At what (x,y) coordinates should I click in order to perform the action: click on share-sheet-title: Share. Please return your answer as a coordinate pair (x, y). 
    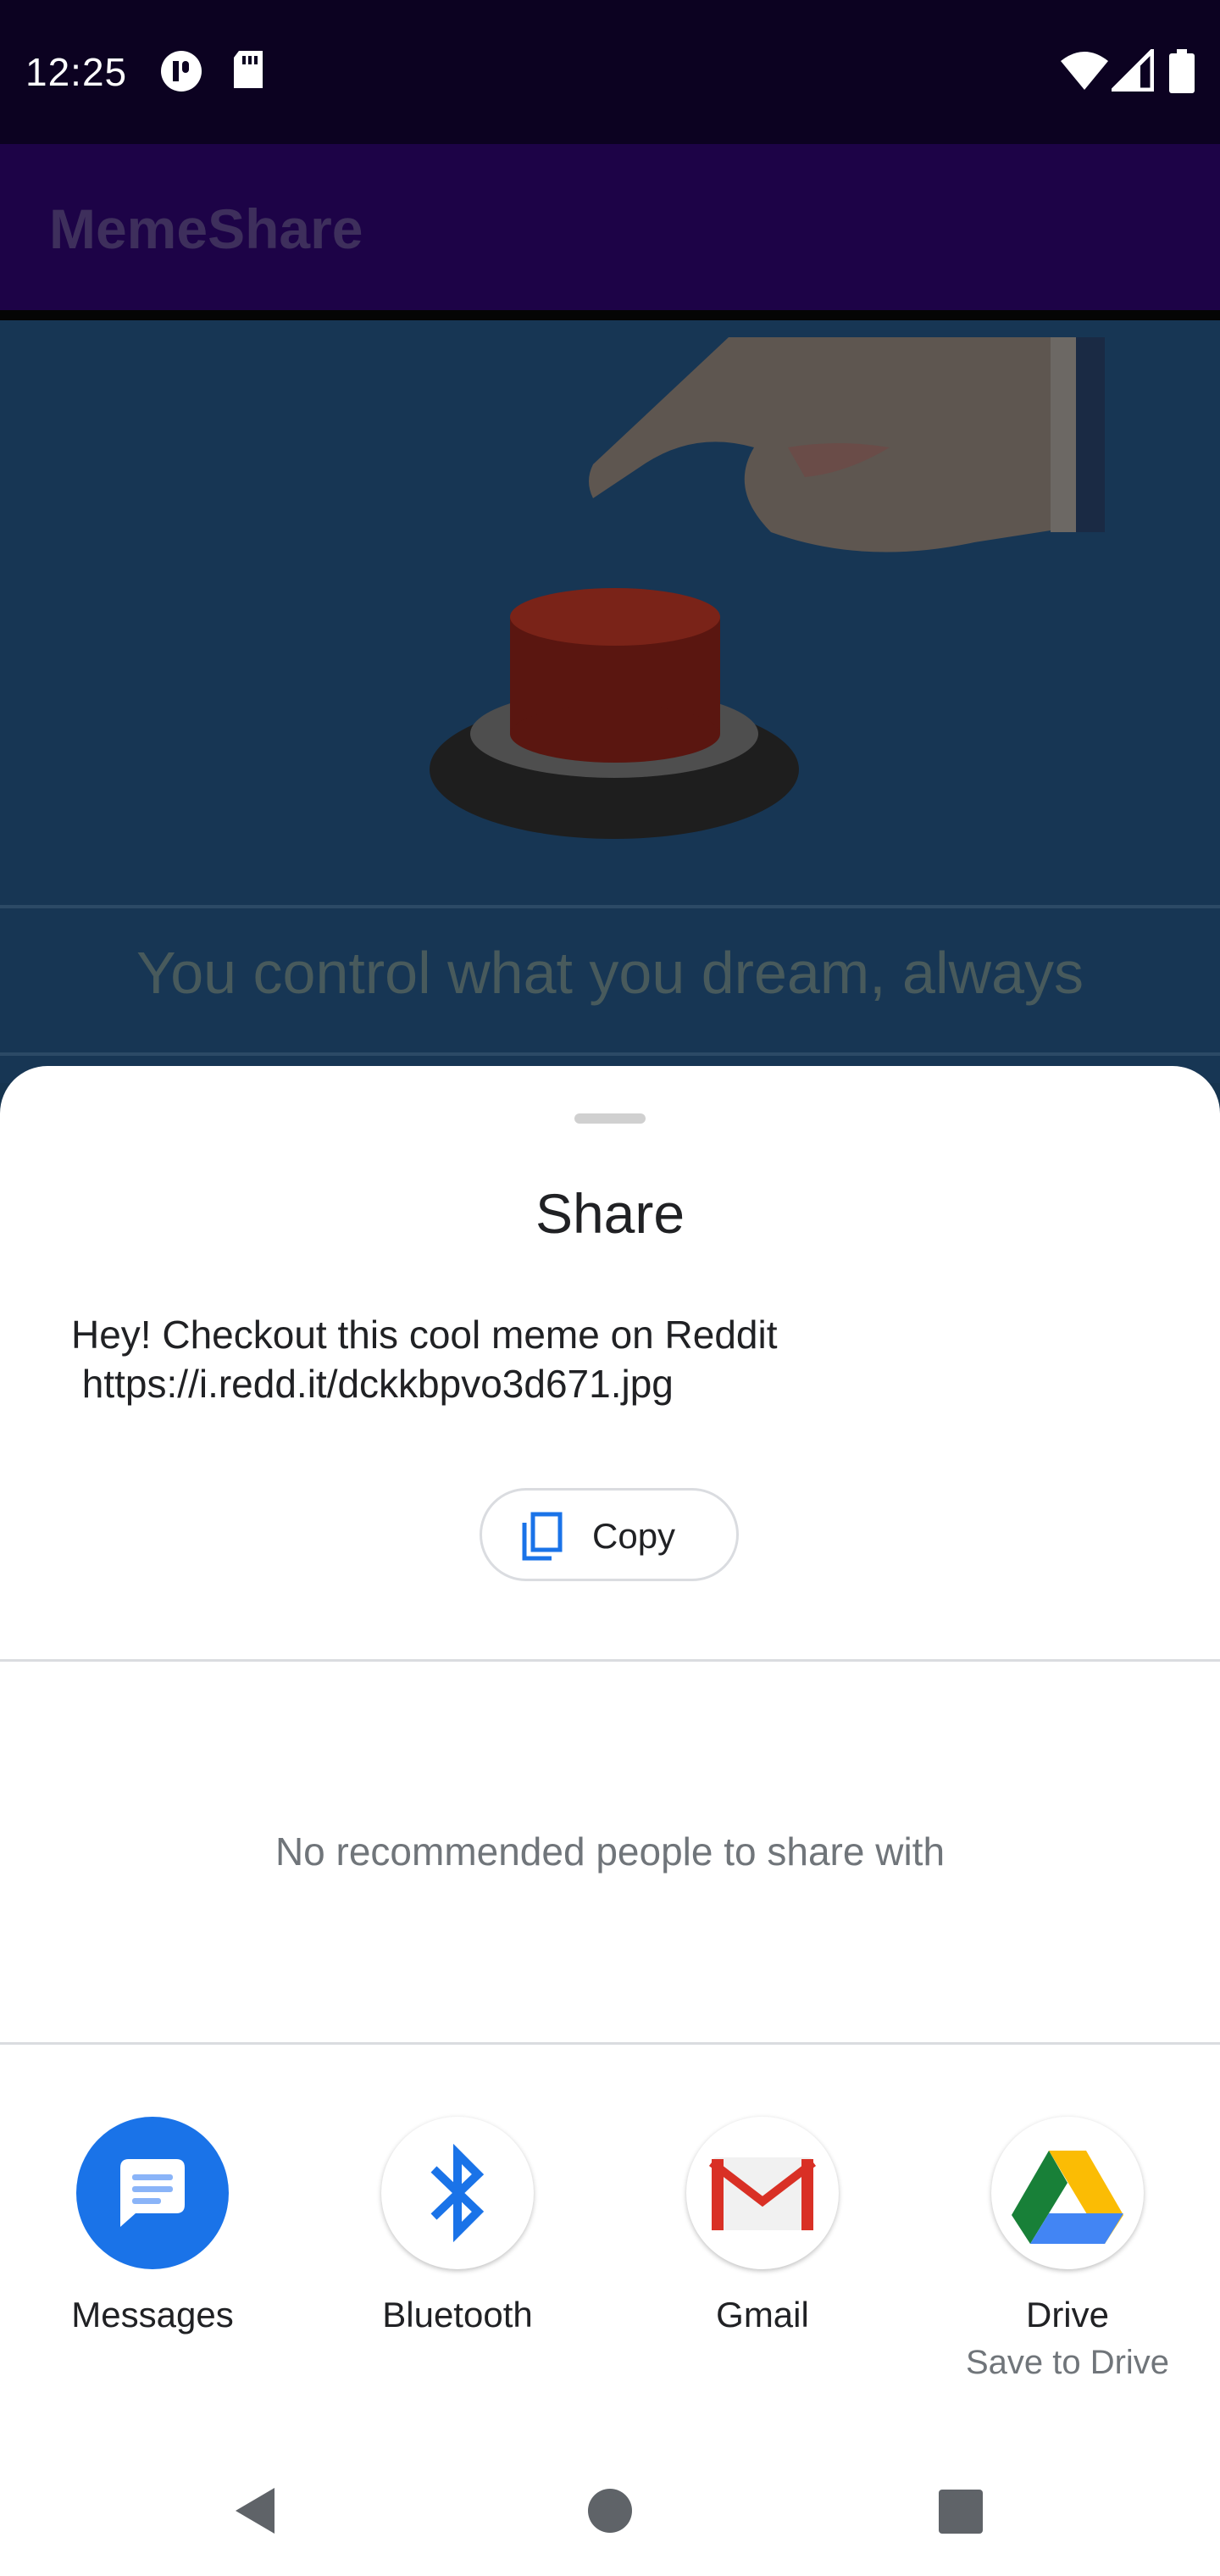
    Looking at the image, I should click on (610, 1213).